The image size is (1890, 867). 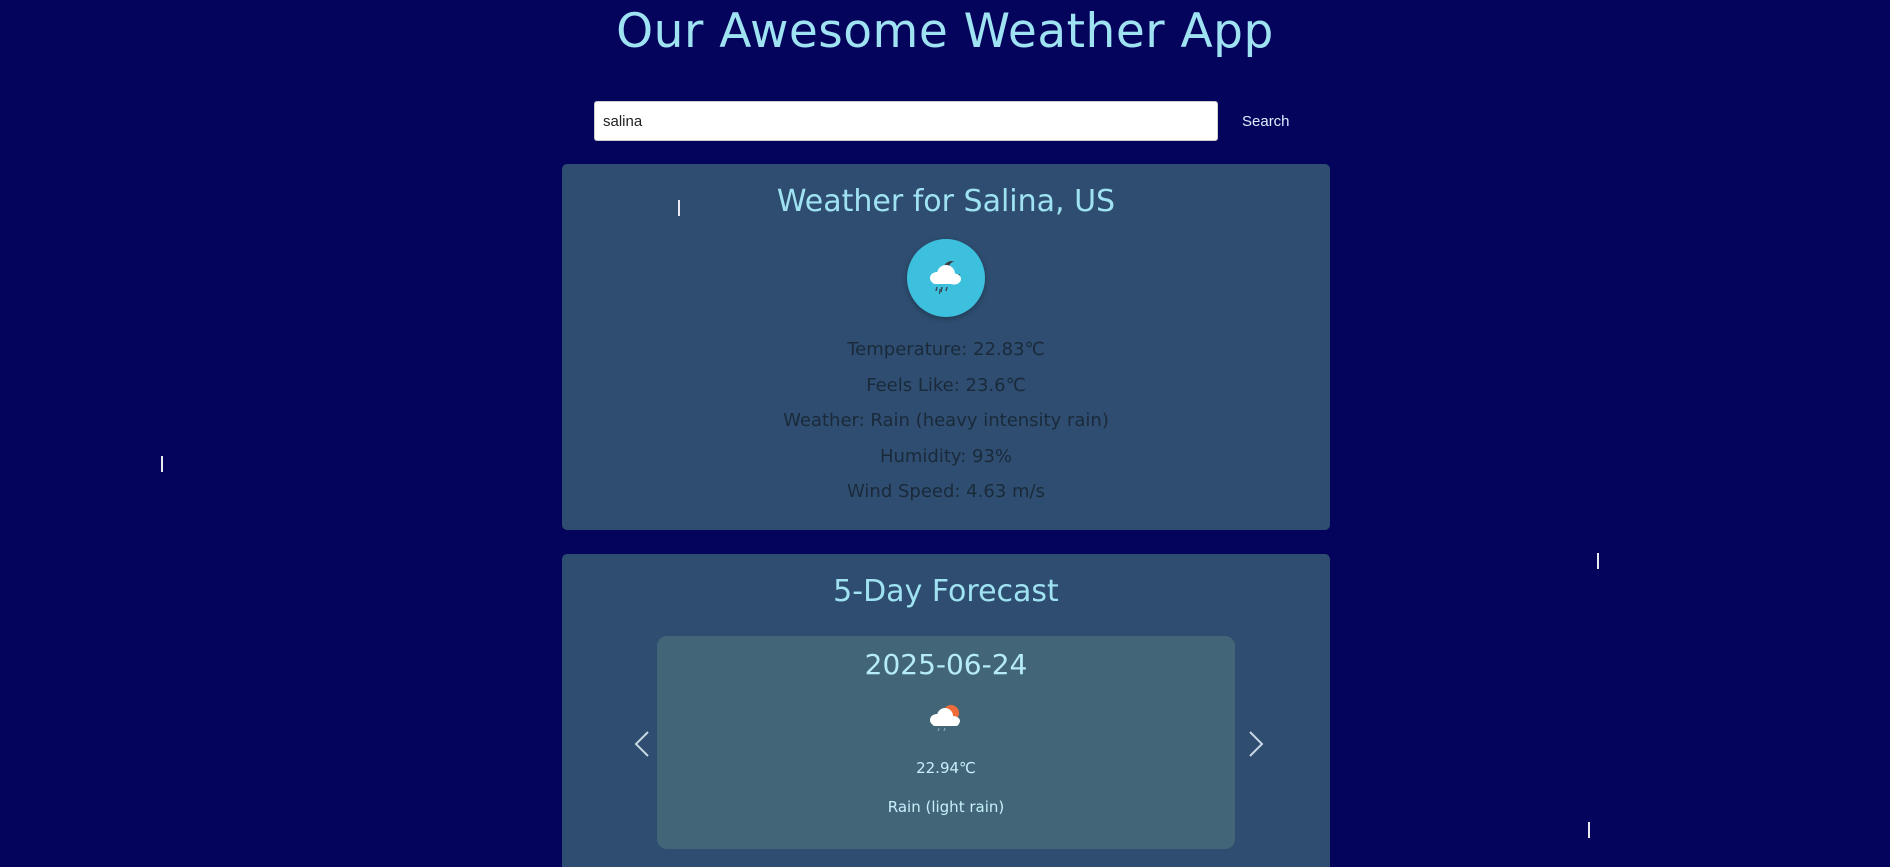 I want to click on wind-speed-text: Wind Speed: 4.63 m/s, so click(x=946, y=491).